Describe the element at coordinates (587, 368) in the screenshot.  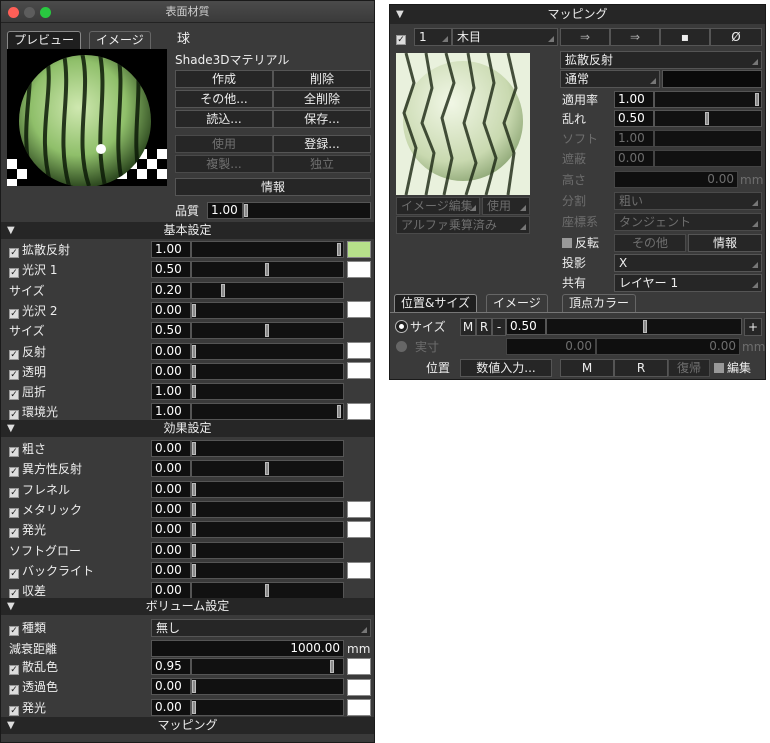
I see `position-m-button: M` at that location.